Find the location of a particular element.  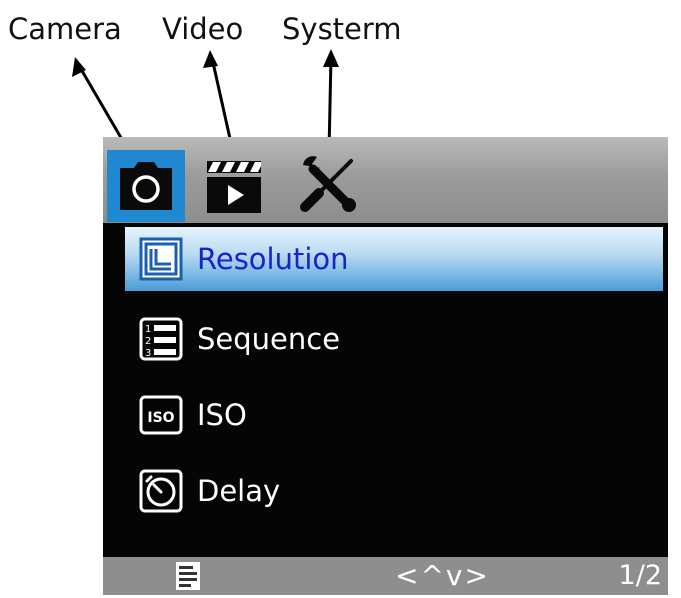

menu-footer: <^v> 1/2 is located at coordinates (385, 576).